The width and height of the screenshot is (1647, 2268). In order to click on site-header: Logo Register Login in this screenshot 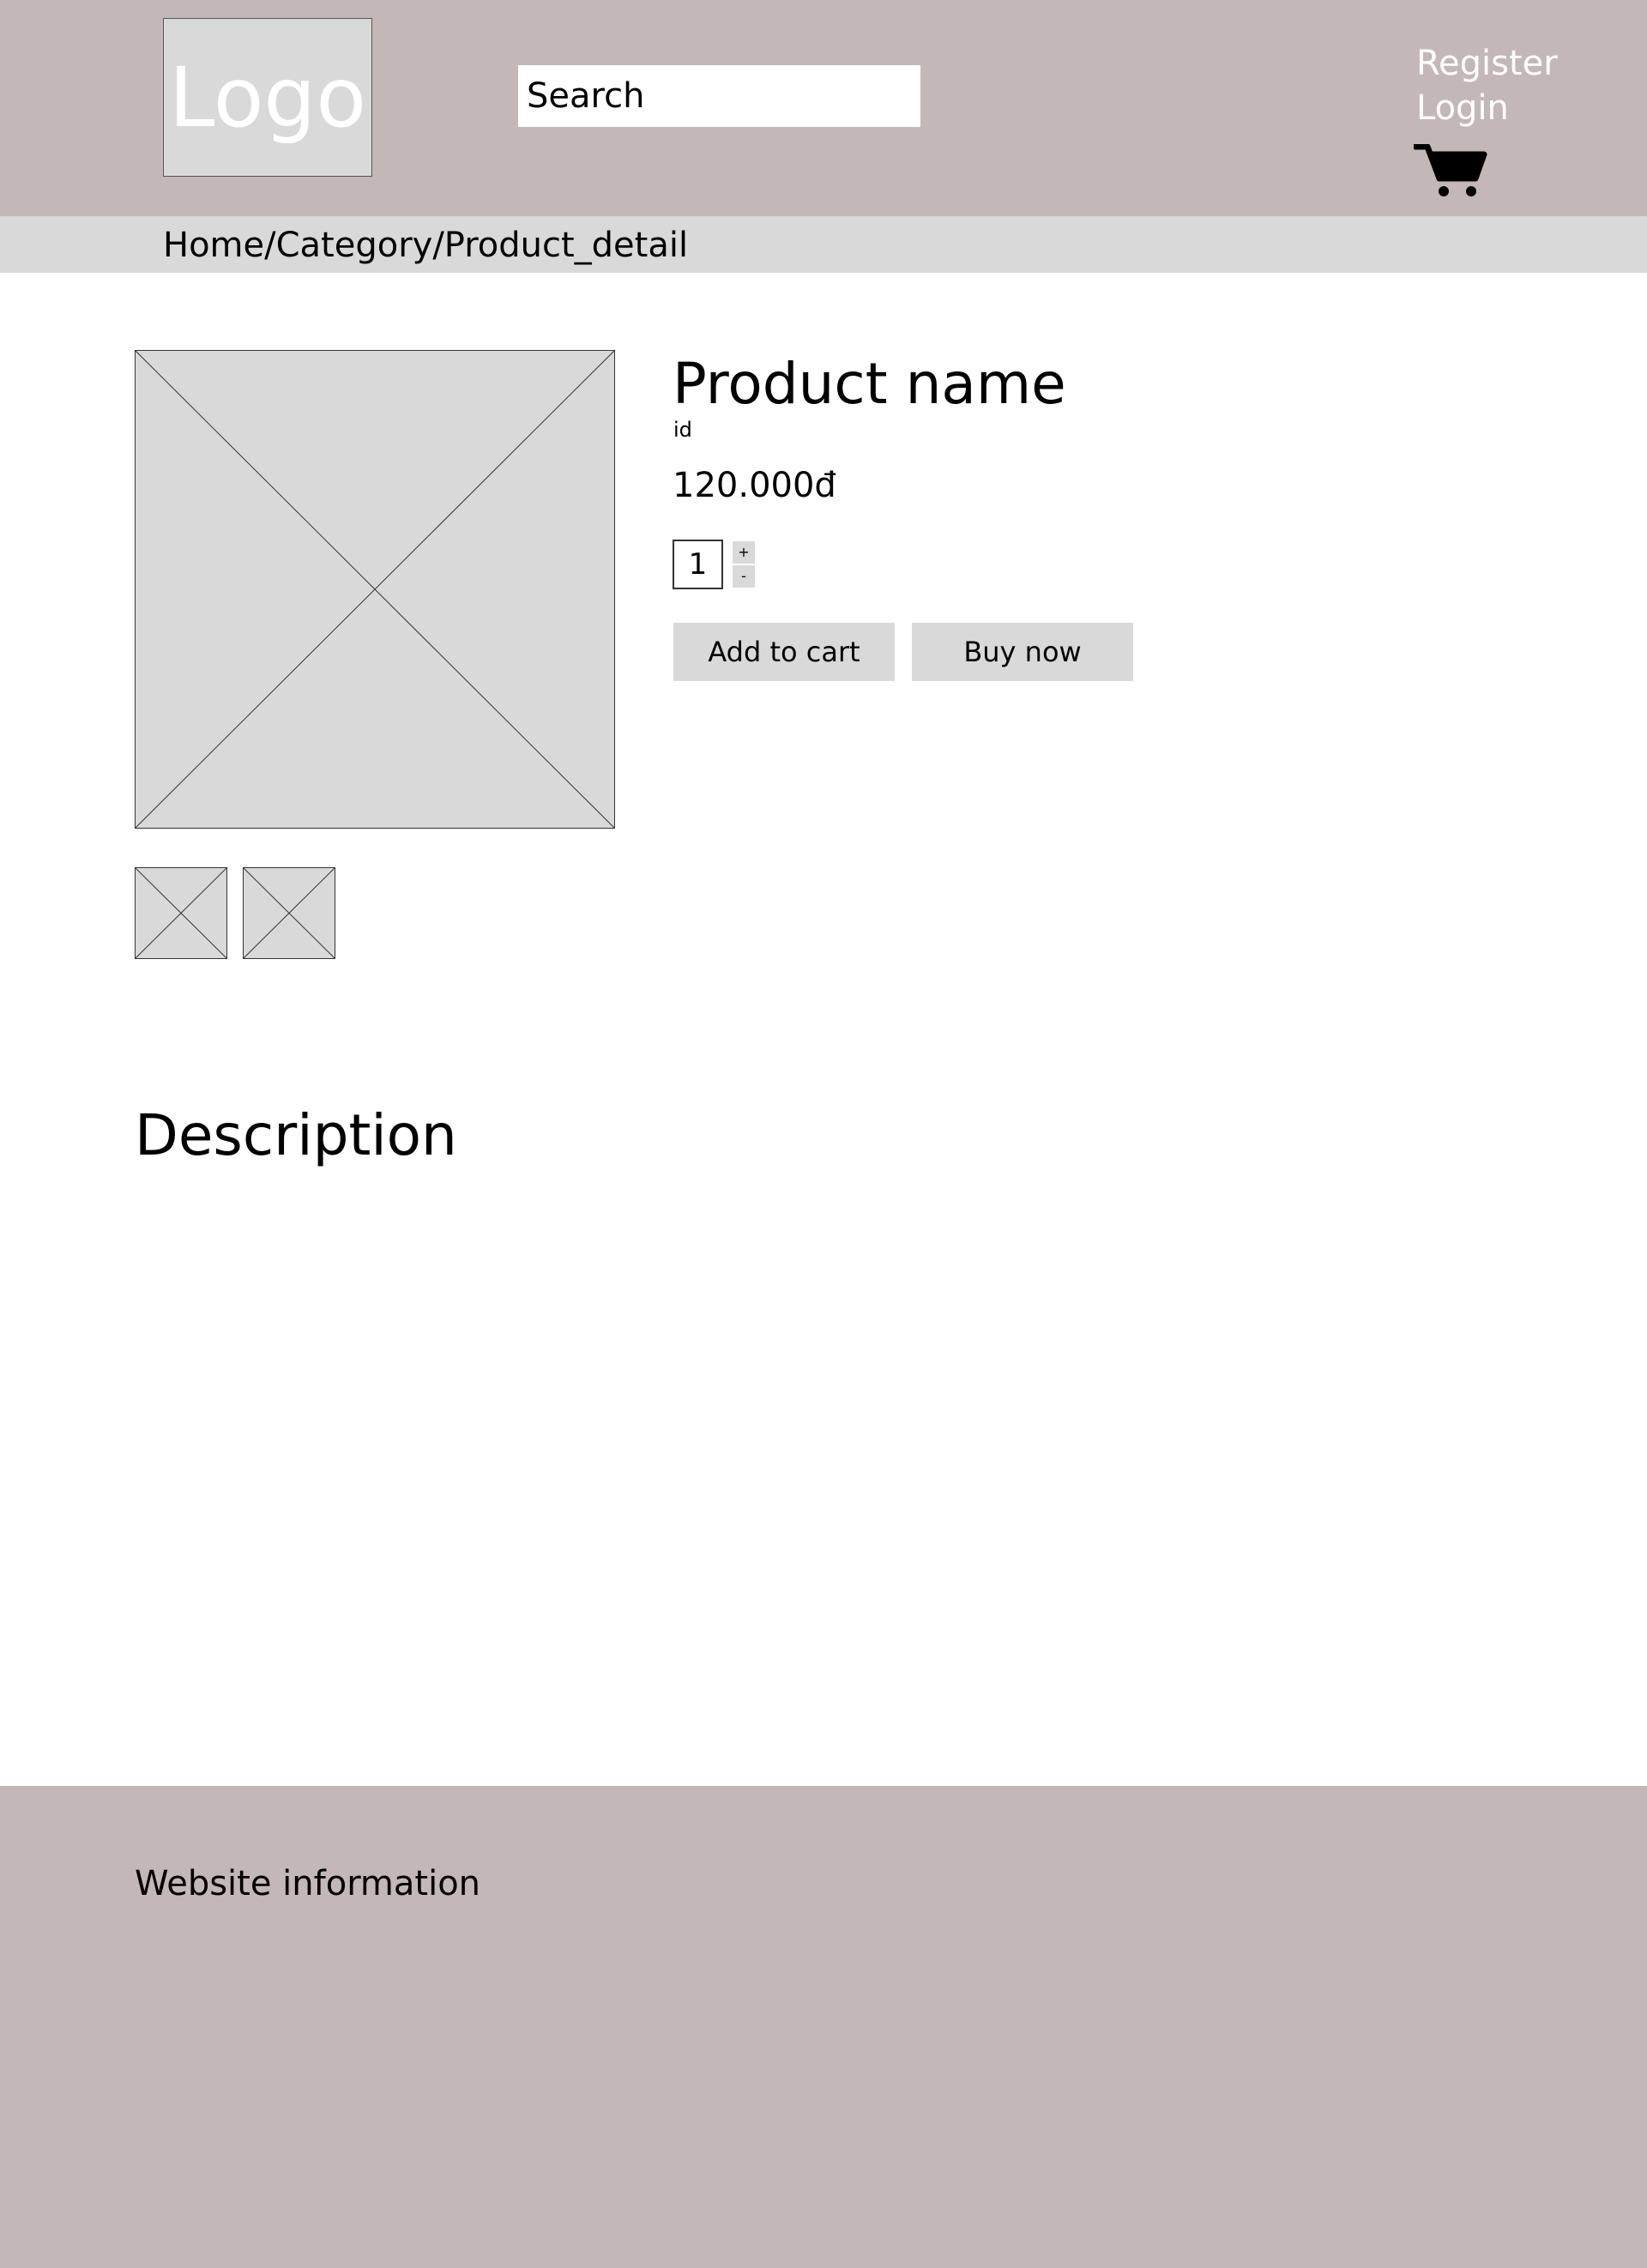, I will do `click(824, 108)`.